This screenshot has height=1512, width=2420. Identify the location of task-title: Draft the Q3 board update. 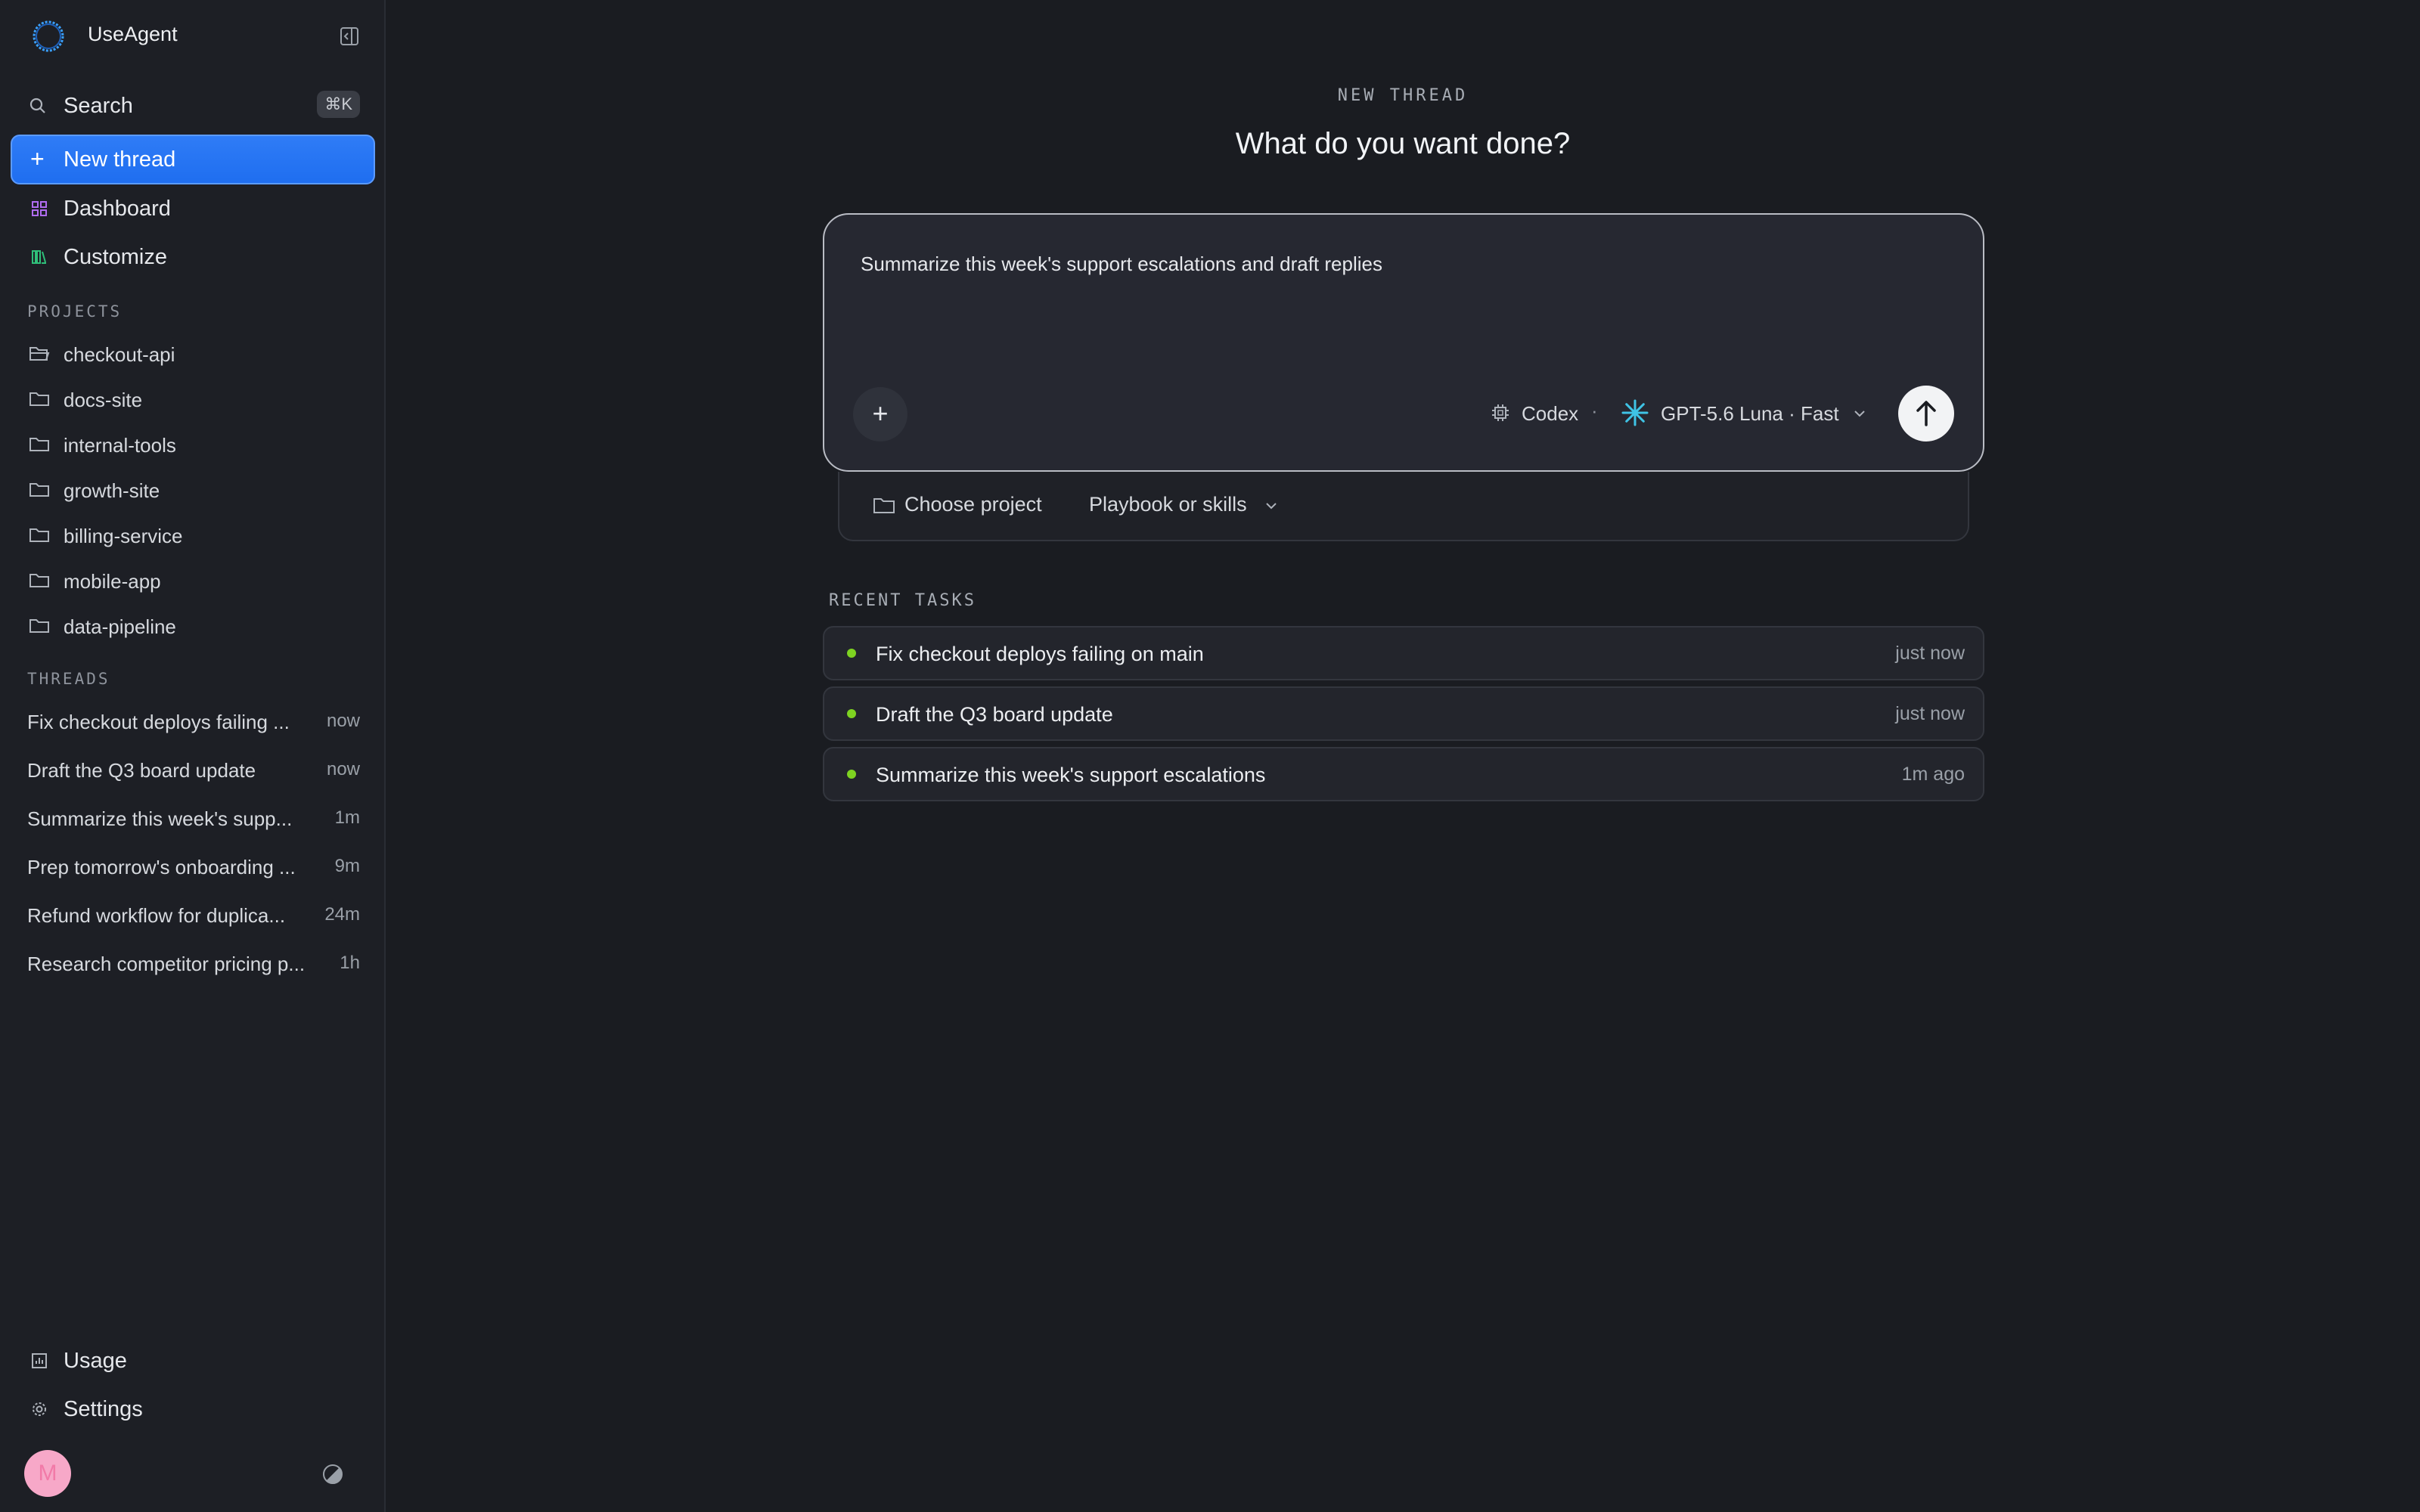
(994, 714).